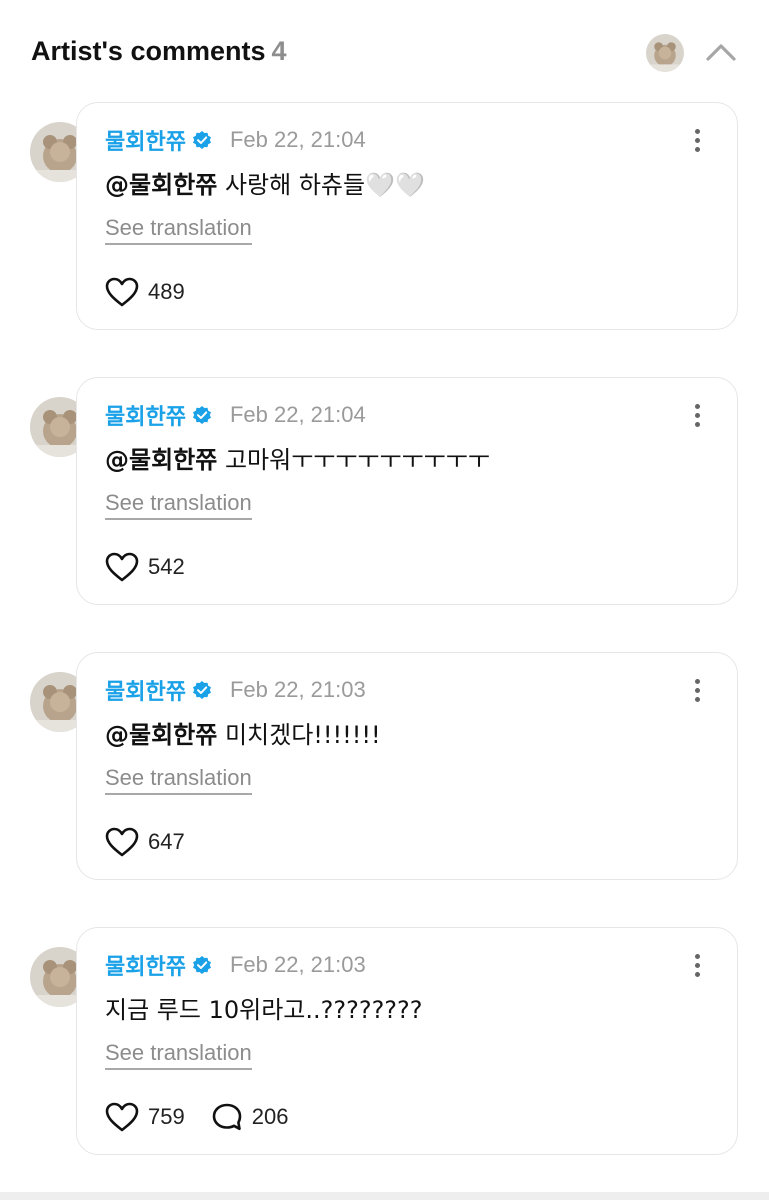 This screenshot has height=1200, width=769. I want to click on comment-text: @물회한쮸 사랑해 하츄들🤍🤍, so click(265, 182).